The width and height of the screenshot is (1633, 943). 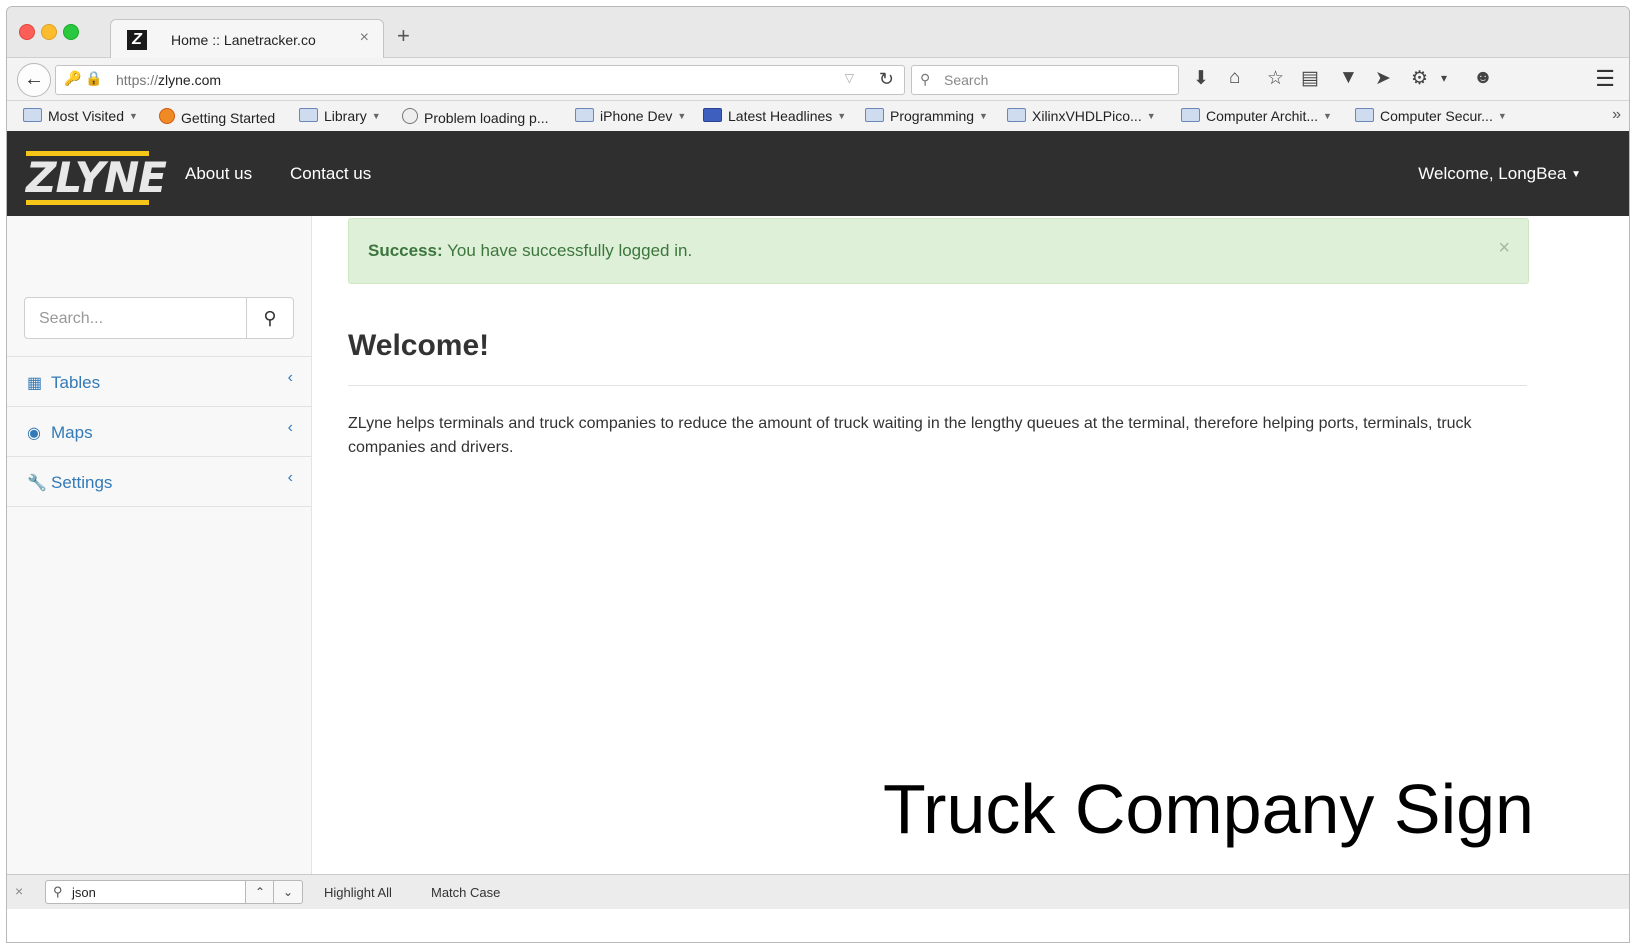 I want to click on bookmark-most-visited: Most Visited ▼, so click(x=80, y=116).